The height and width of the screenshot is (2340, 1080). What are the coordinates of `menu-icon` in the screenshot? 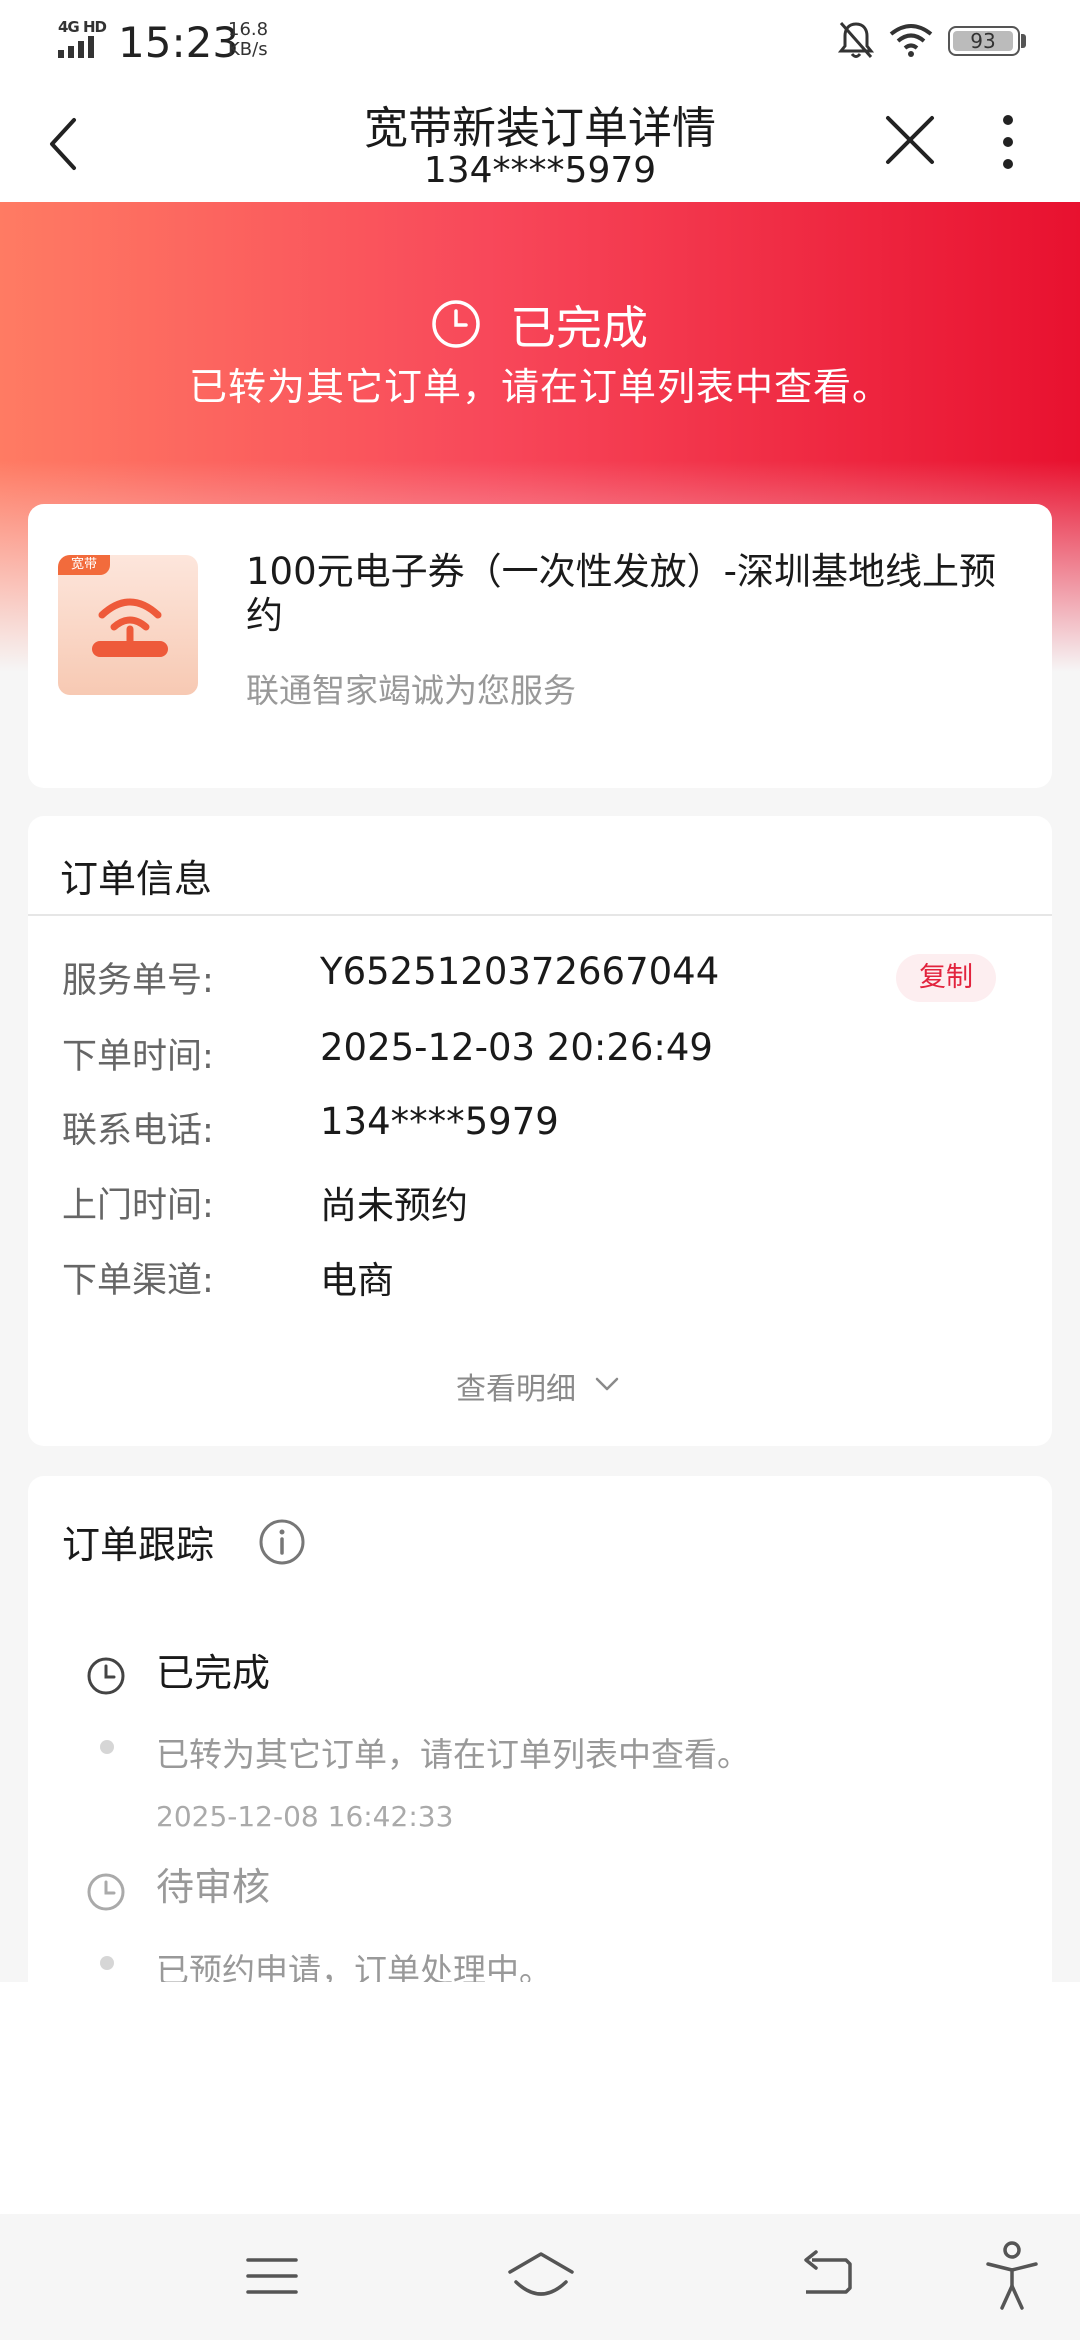 It's located at (272, 2276).